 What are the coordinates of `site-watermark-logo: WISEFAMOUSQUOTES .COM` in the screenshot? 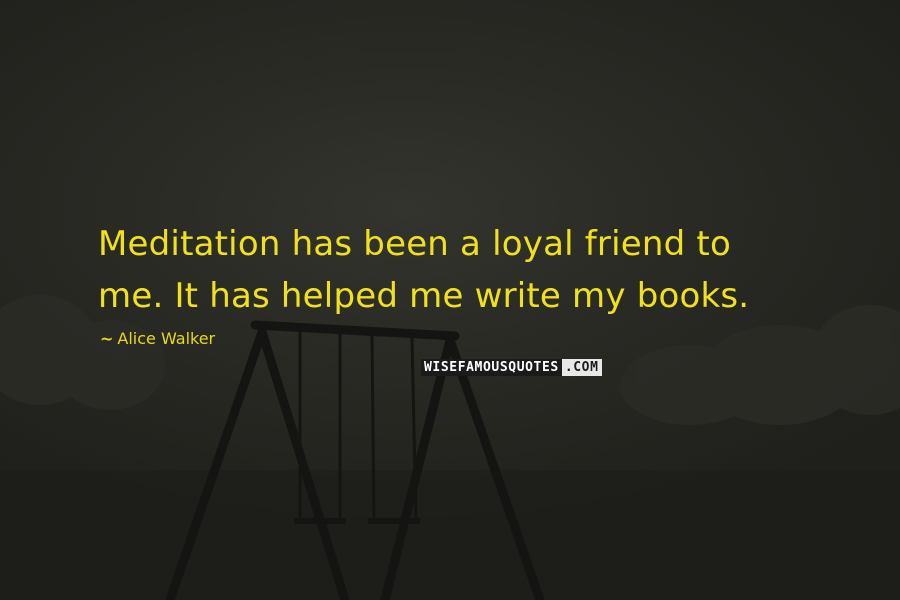 It's located at (511, 367).